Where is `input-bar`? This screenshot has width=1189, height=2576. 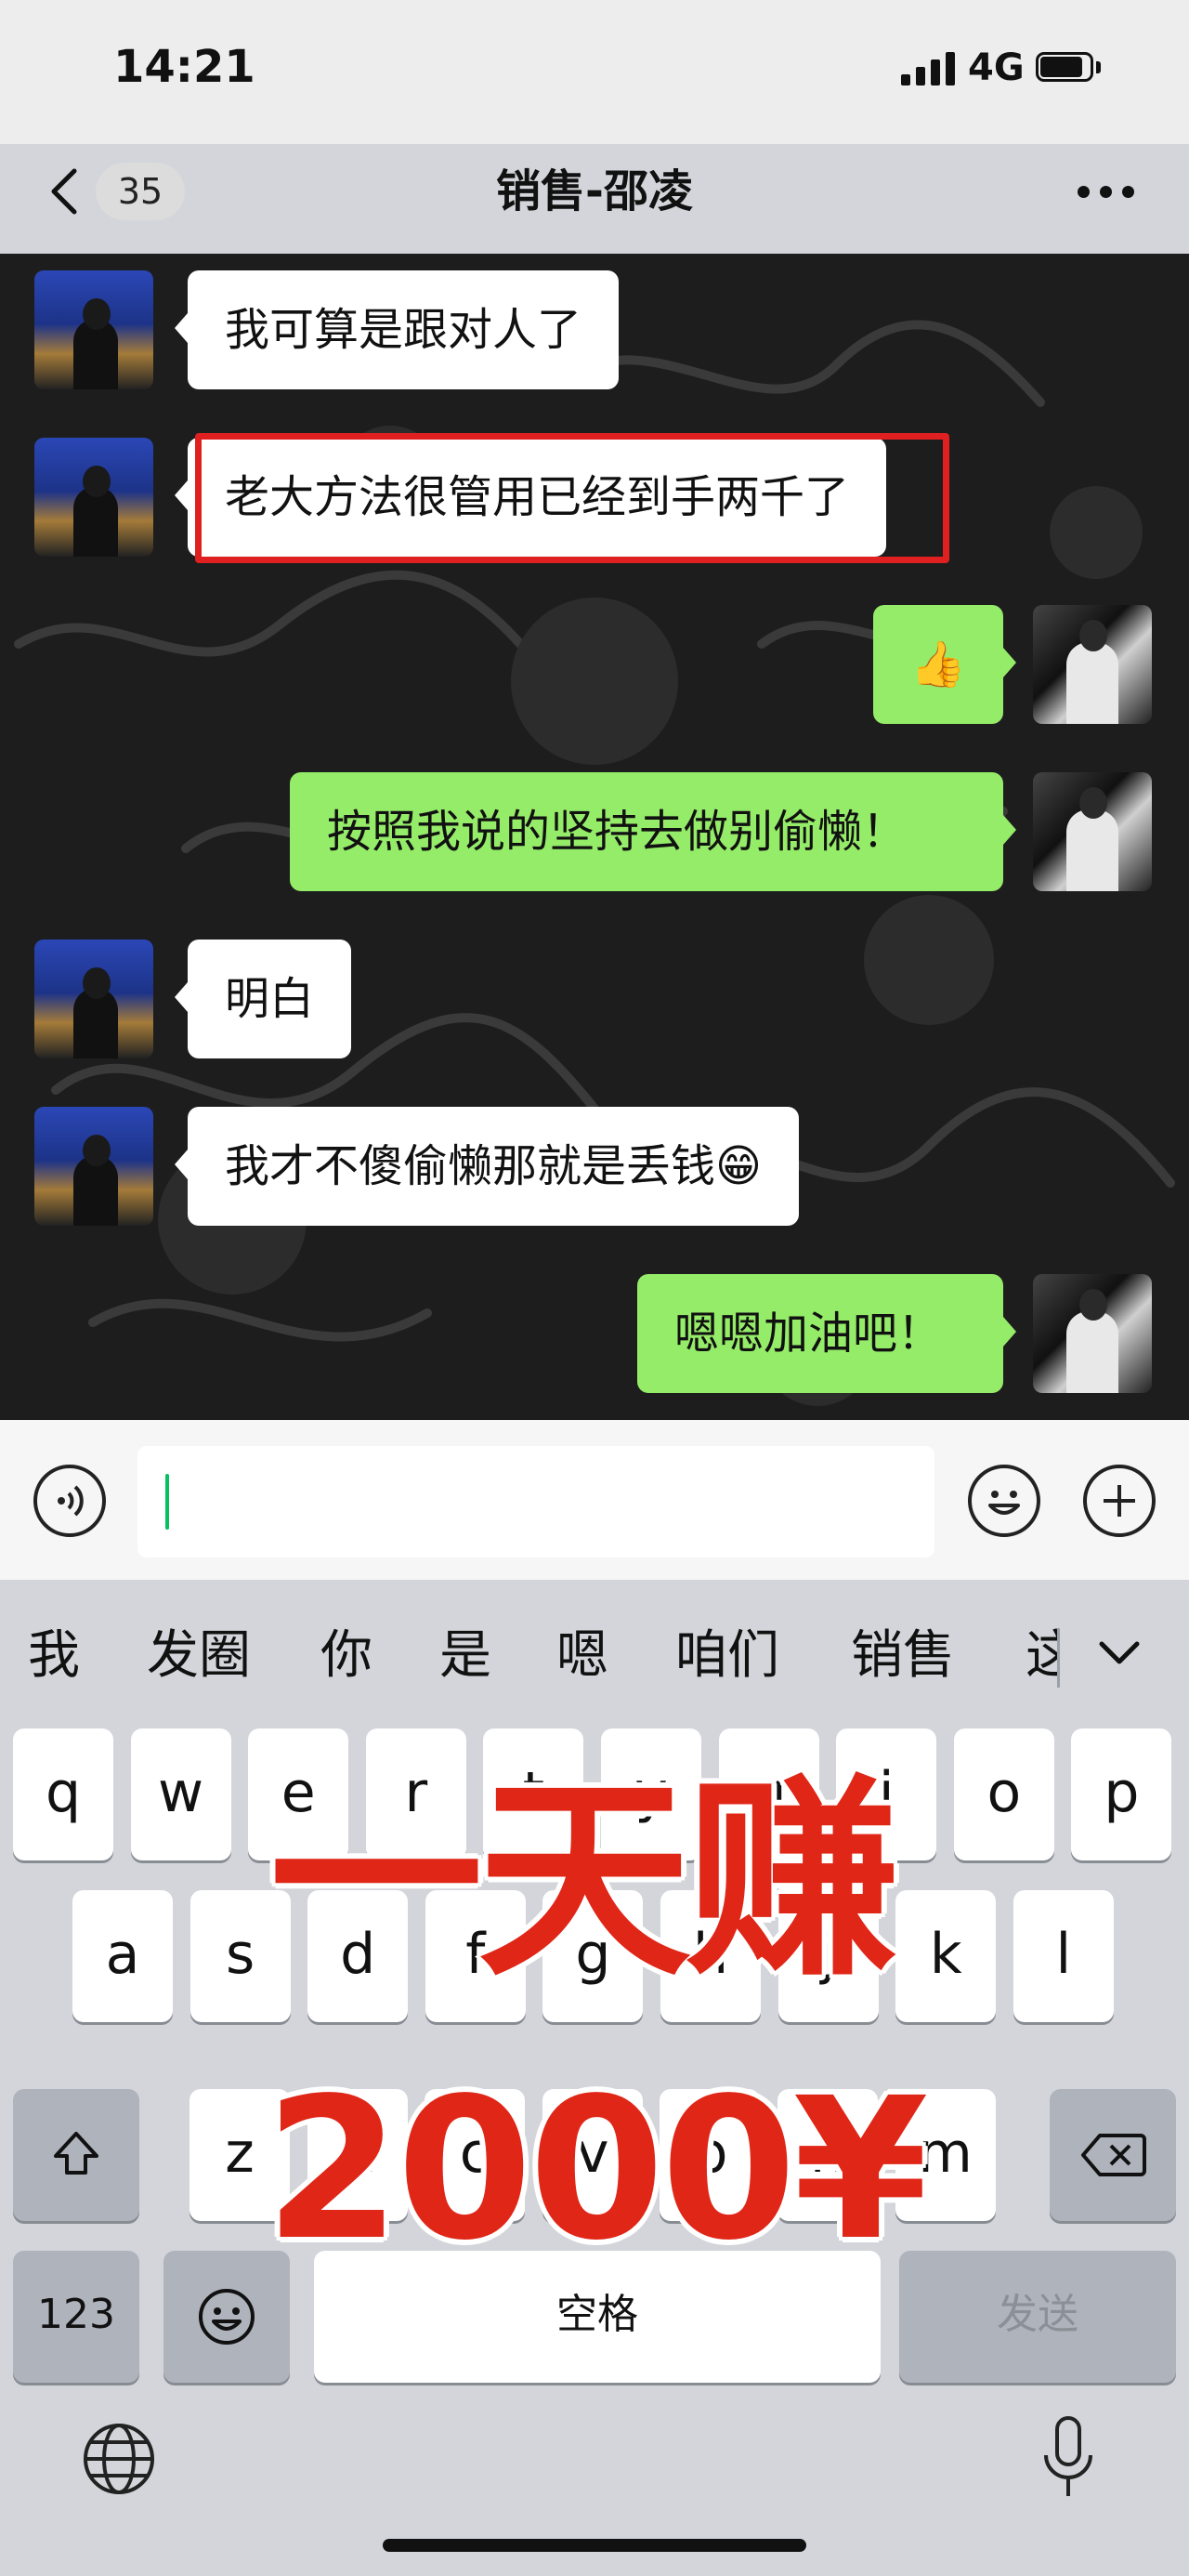 input-bar is located at coordinates (594, 1500).